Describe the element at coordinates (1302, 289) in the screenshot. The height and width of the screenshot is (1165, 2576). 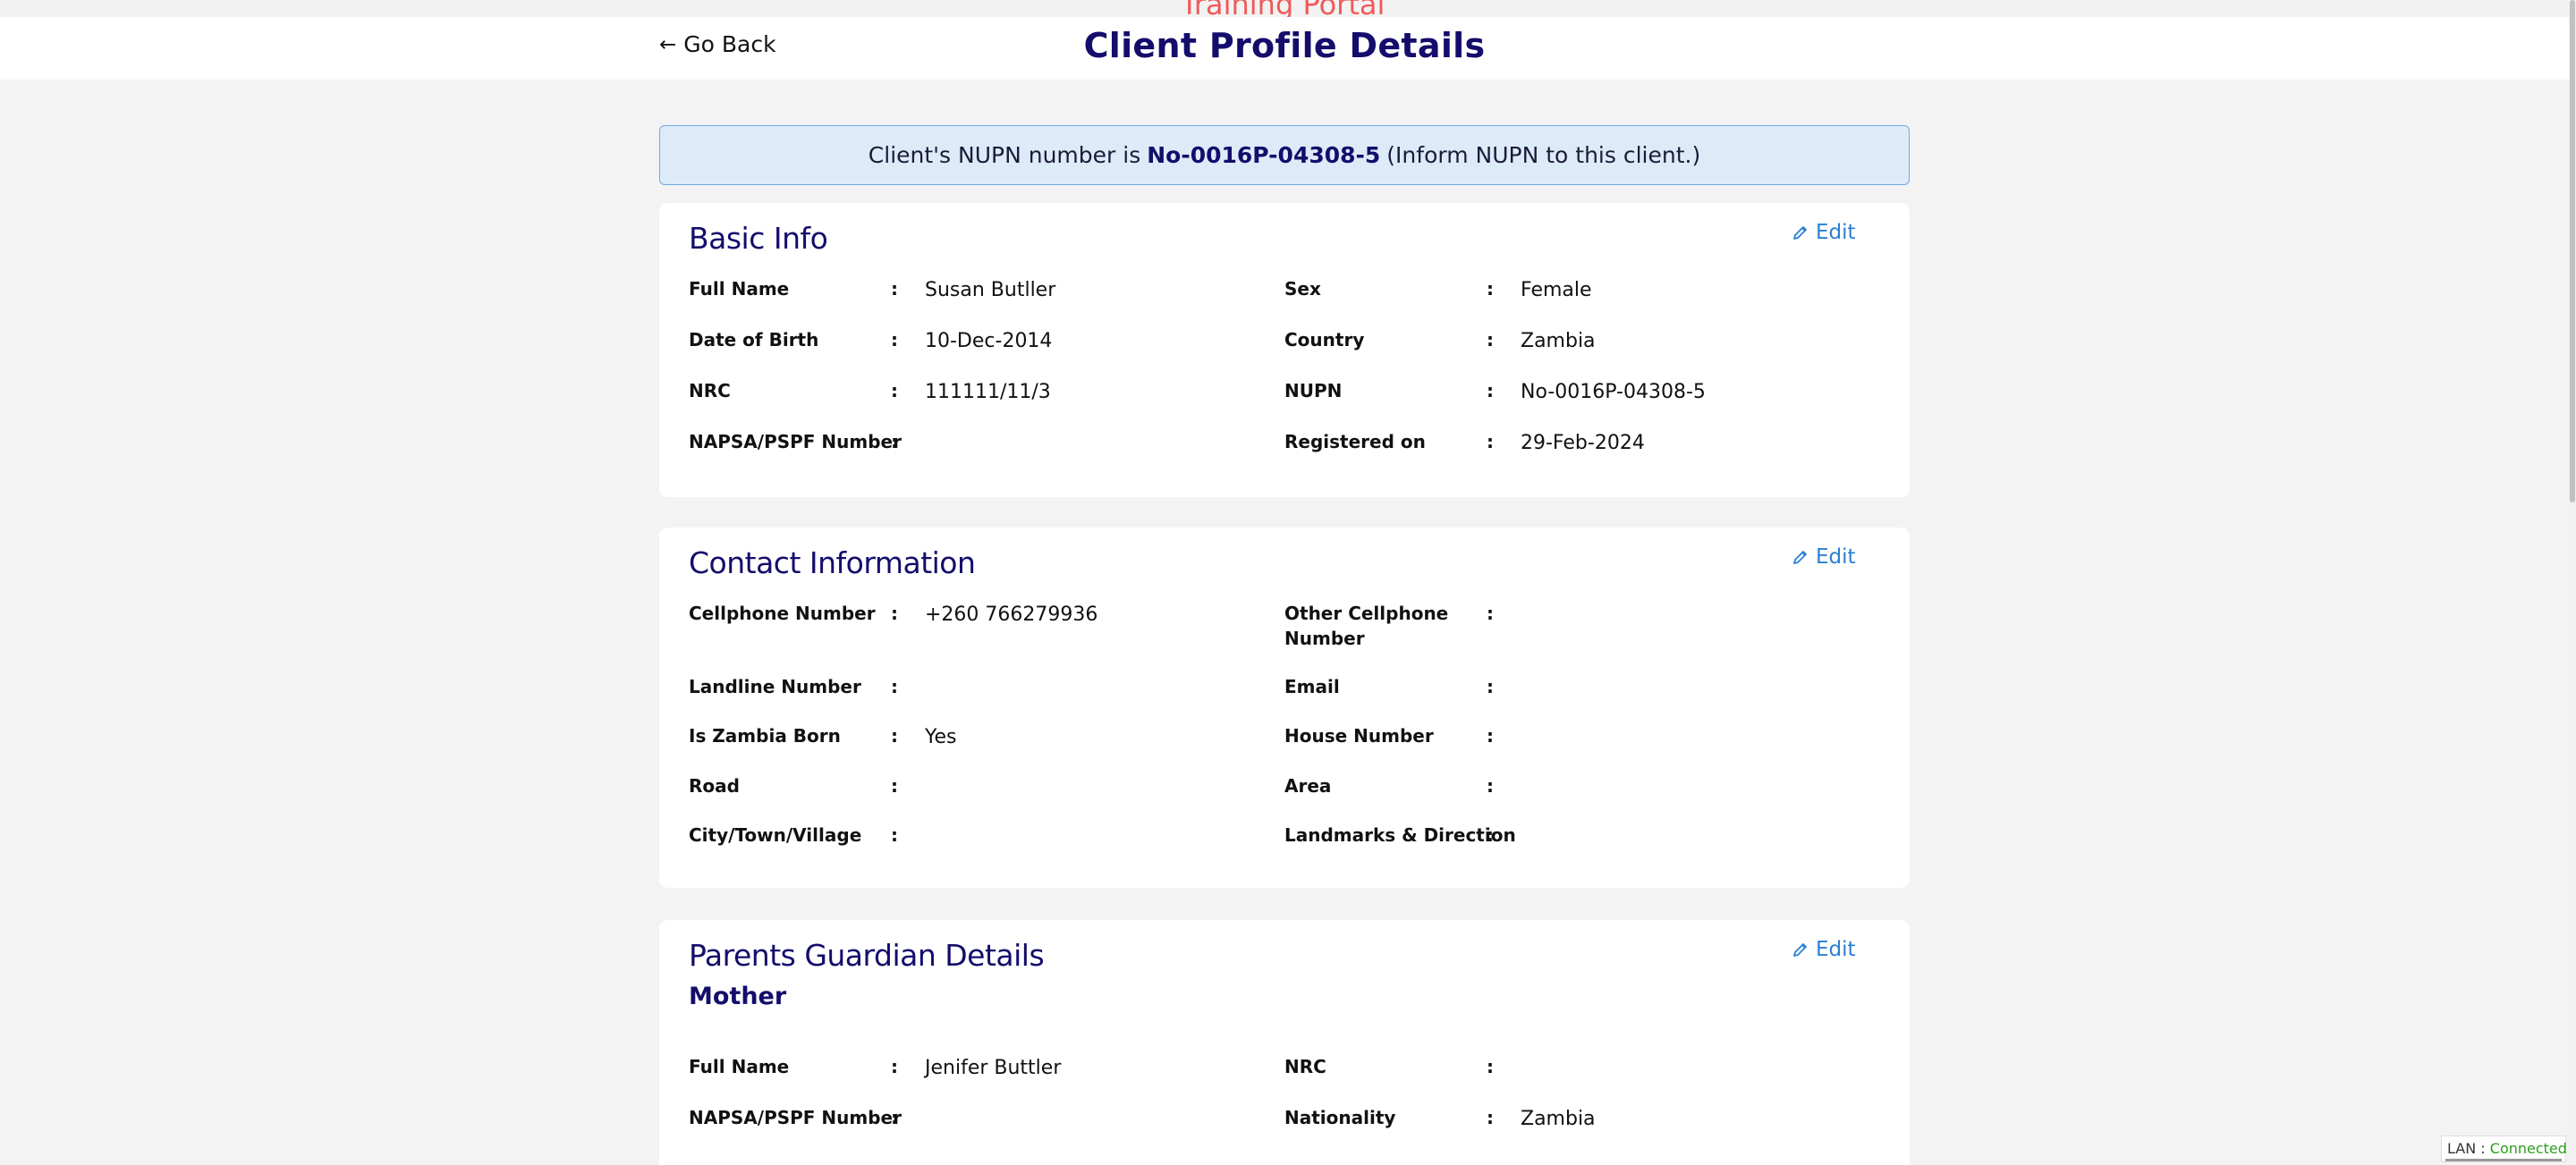
I see `field-label: Sex` at that location.